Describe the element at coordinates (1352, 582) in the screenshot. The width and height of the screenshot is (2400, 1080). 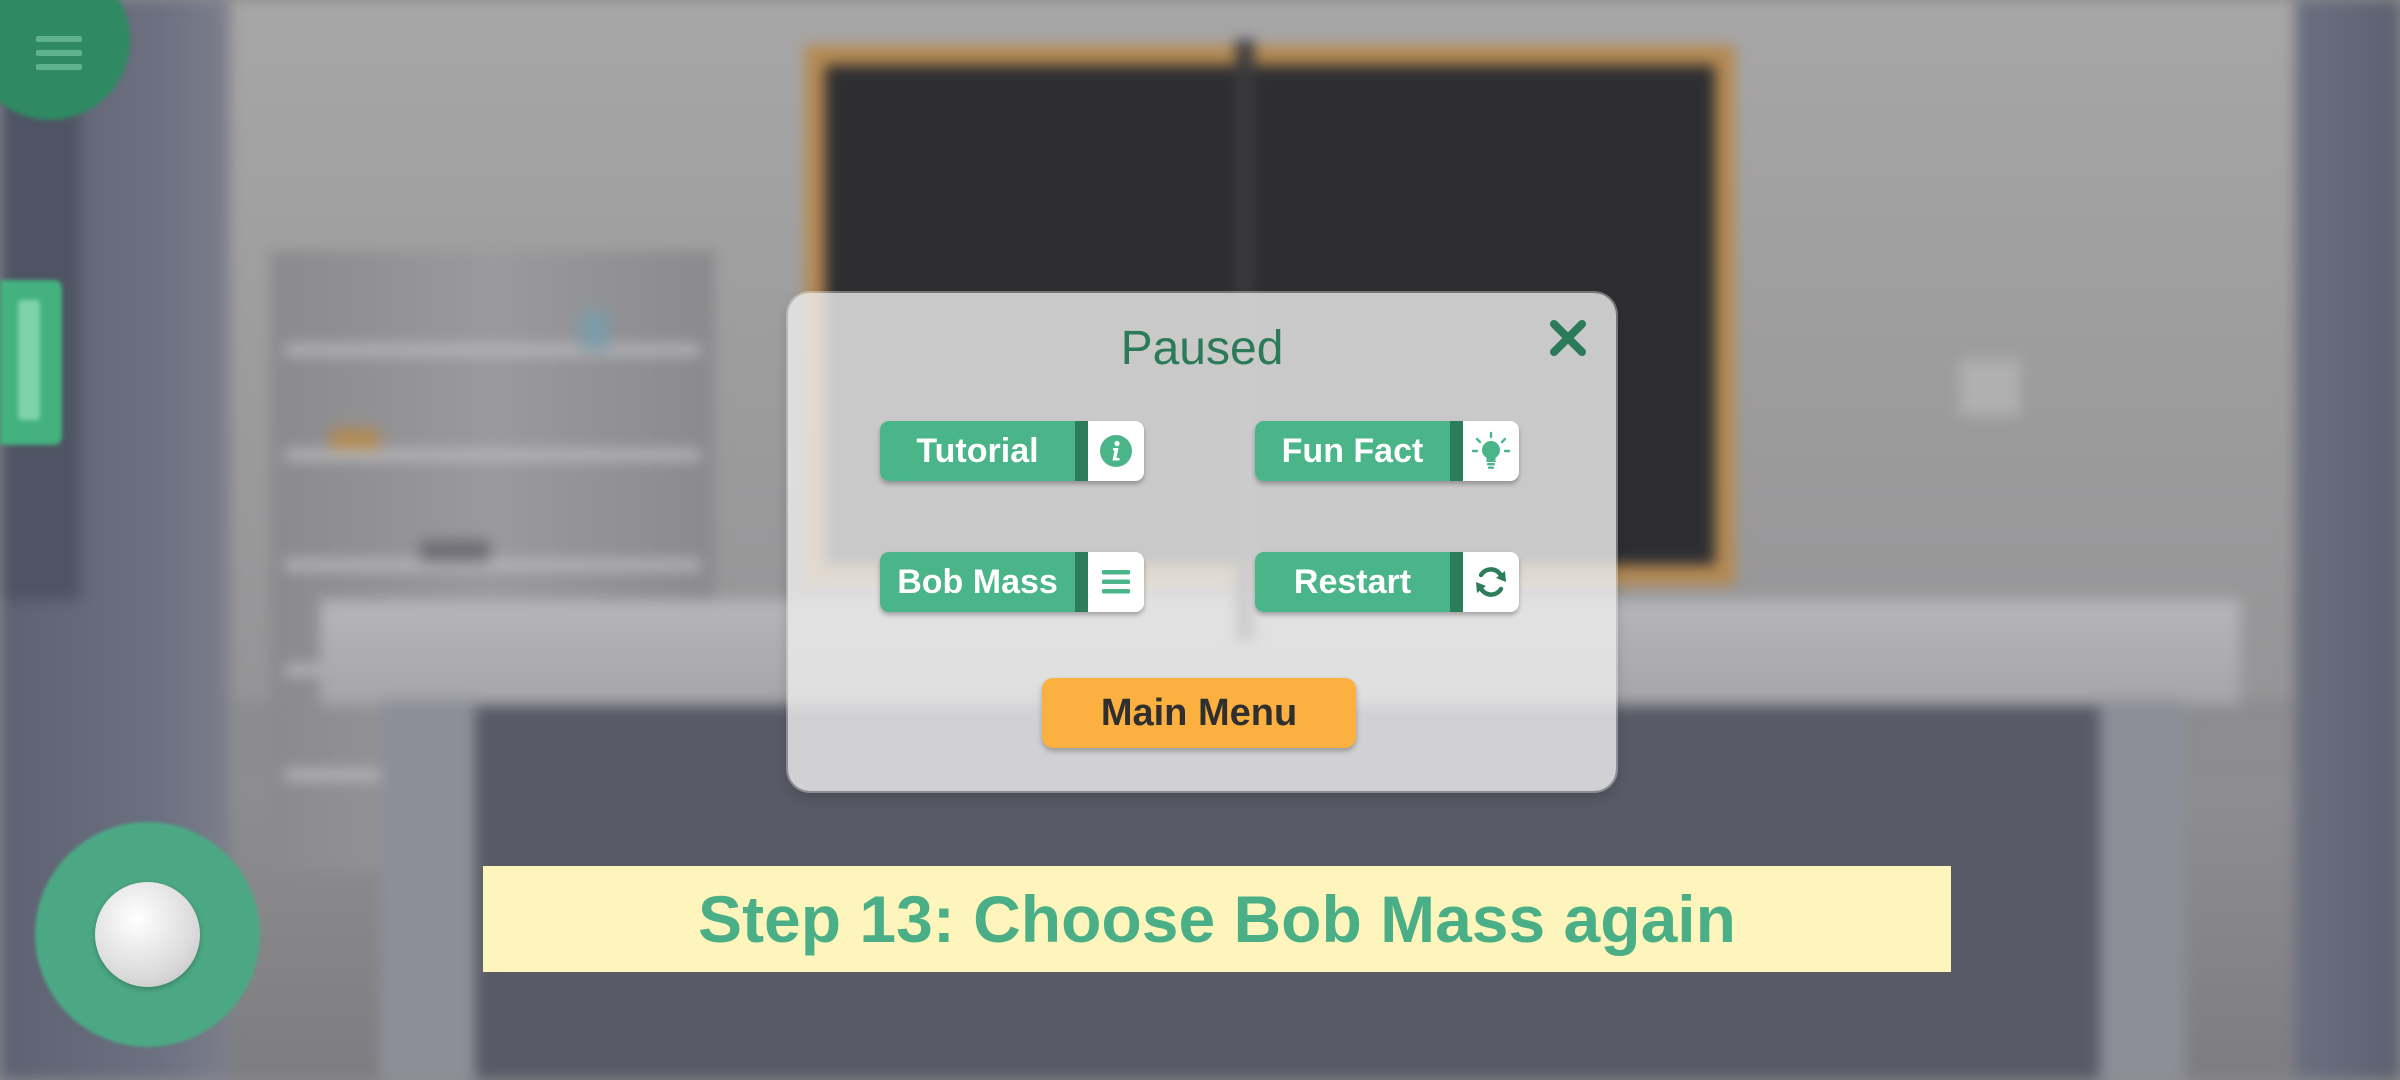
I see `restart-label: Restart` at that location.